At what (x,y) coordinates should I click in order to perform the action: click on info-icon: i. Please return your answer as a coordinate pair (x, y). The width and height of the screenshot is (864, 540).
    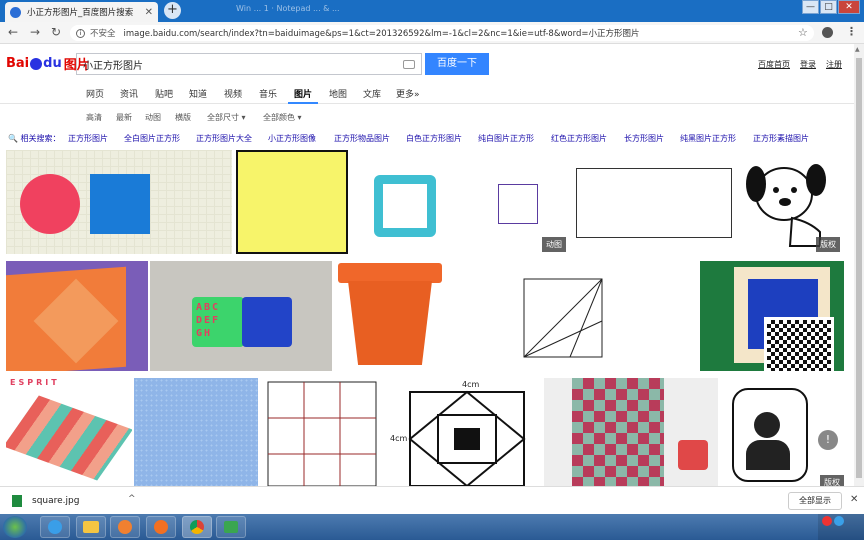
    Looking at the image, I should click on (80, 33).